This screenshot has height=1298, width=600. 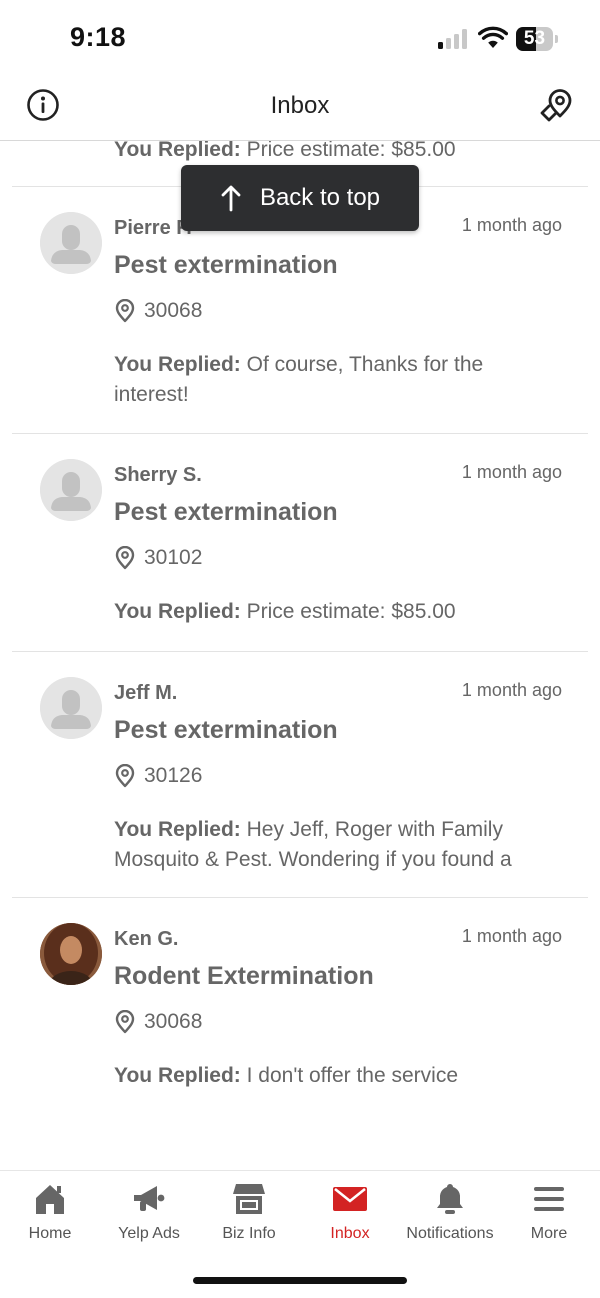 I want to click on tab-more: More, so click(x=547, y=1216).